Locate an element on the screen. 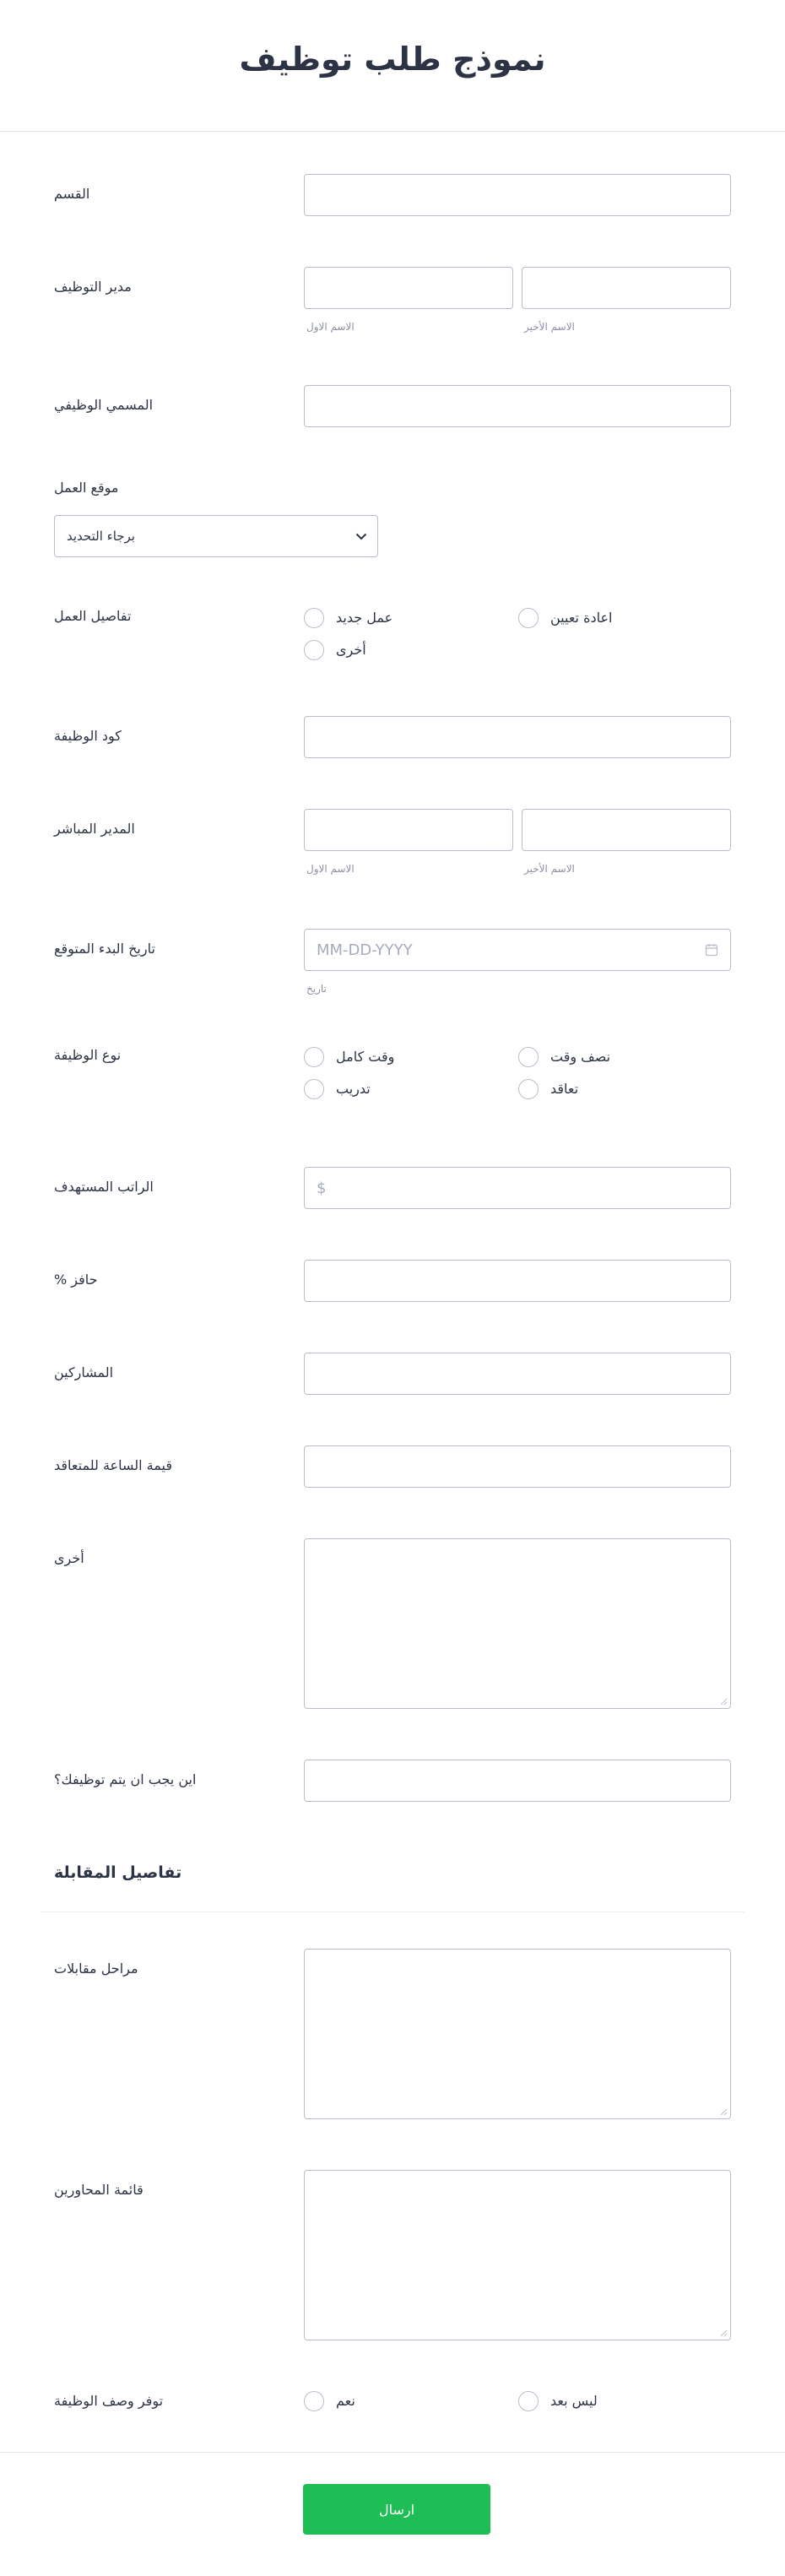 The image size is (785, 2576). work-location-selected: برجاء التحديد is located at coordinates (101, 536).